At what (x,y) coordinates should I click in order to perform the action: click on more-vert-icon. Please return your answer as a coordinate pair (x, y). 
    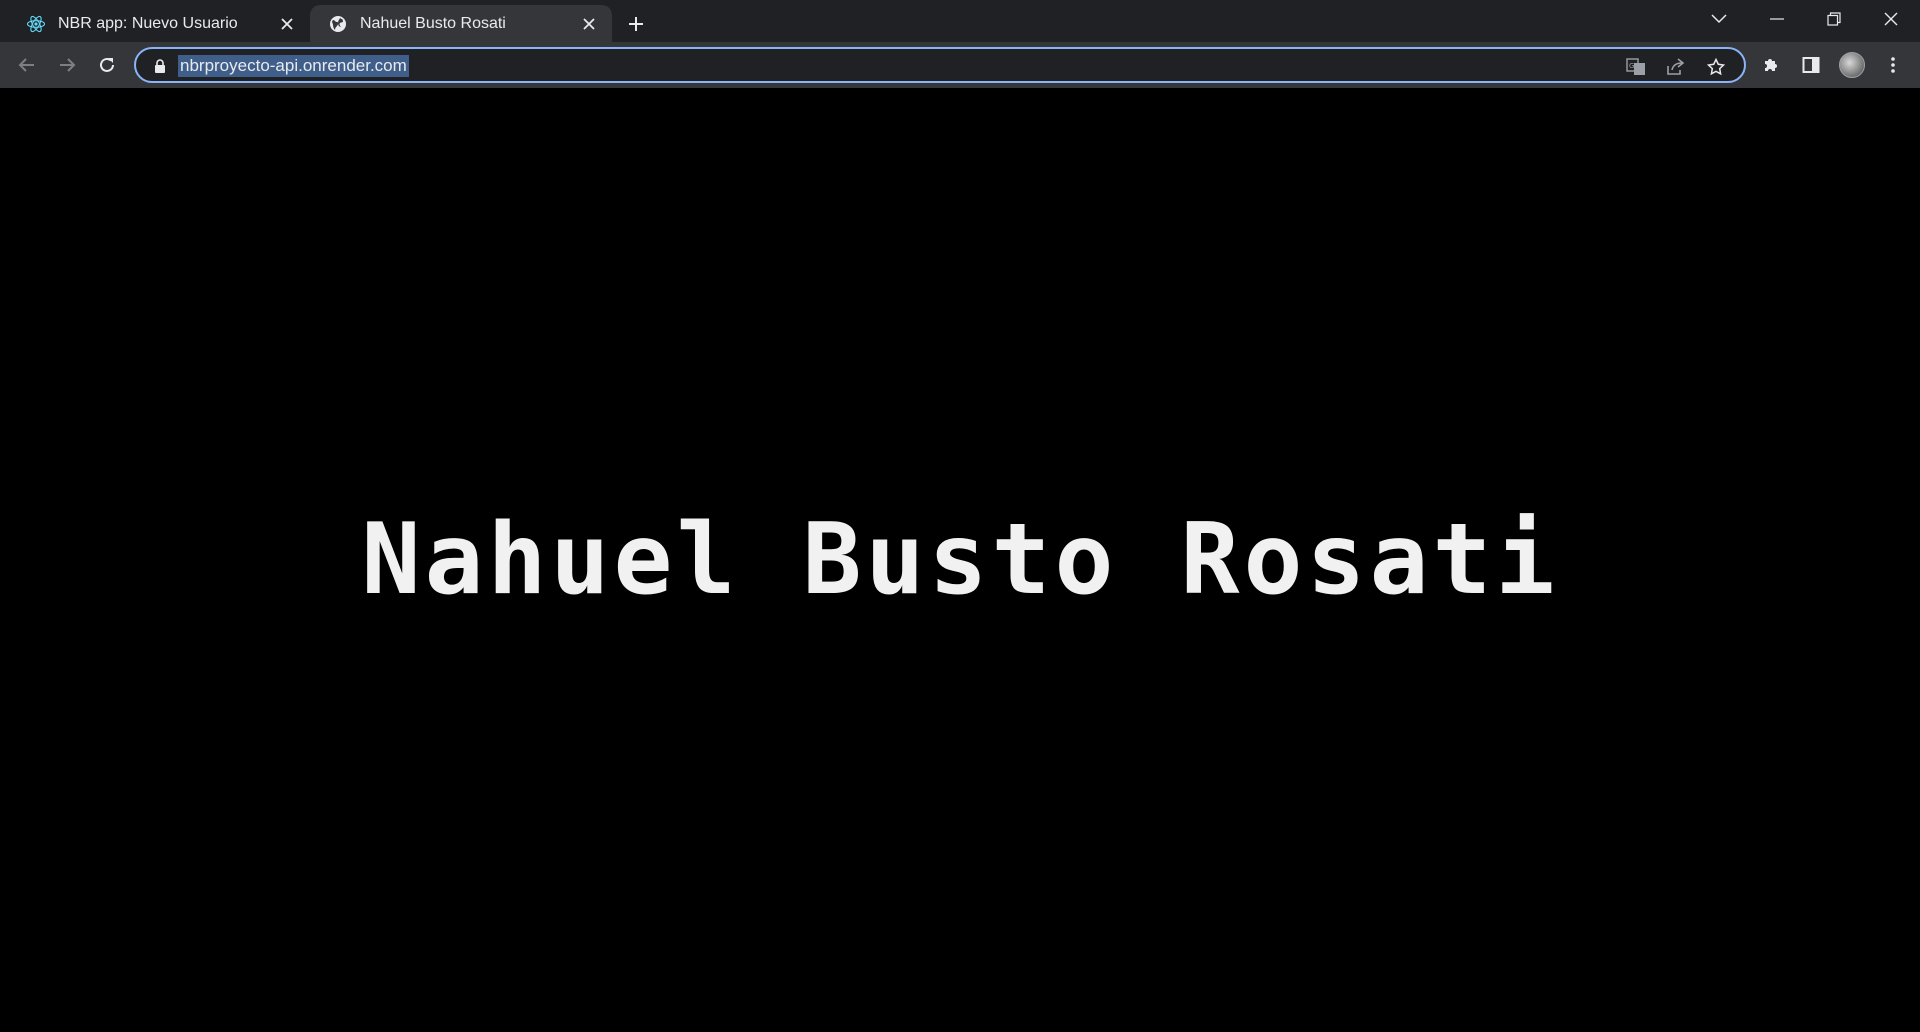
    Looking at the image, I should click on (1893, 65).